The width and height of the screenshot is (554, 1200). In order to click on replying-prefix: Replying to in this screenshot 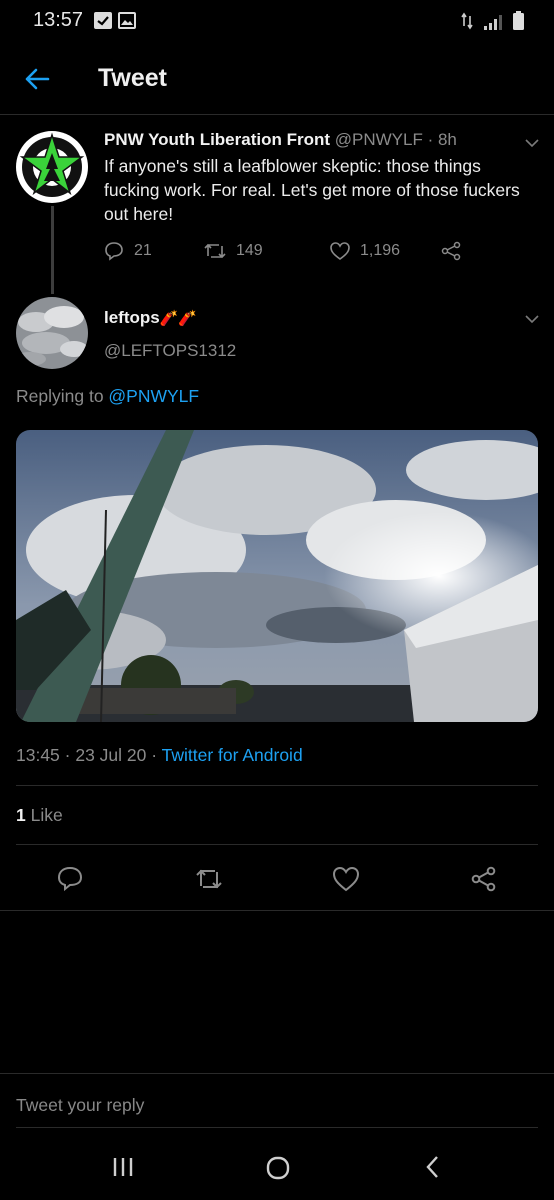, I will do `click(62, 396)`.